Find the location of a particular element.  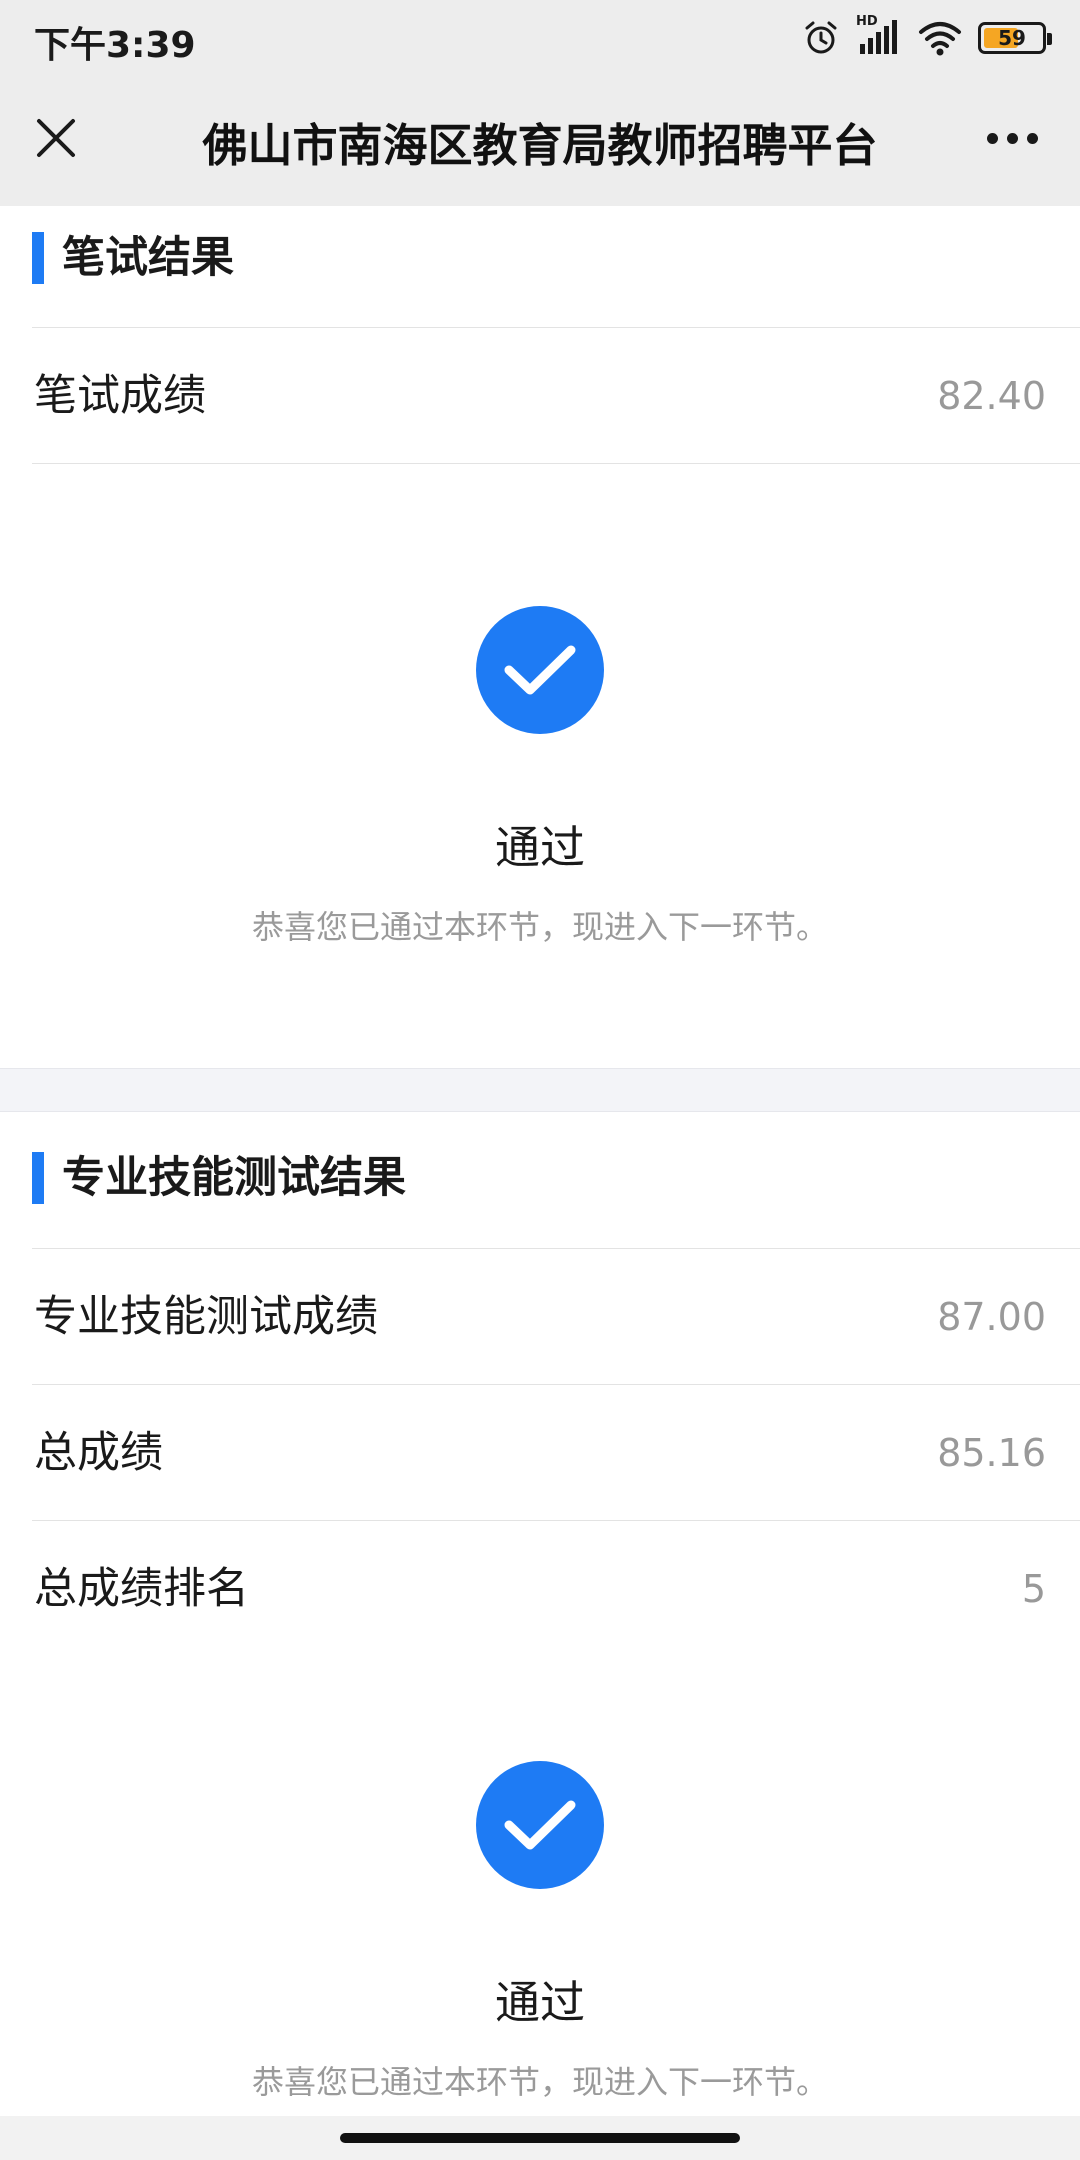

close-icon is located at coordinates (56, 138).